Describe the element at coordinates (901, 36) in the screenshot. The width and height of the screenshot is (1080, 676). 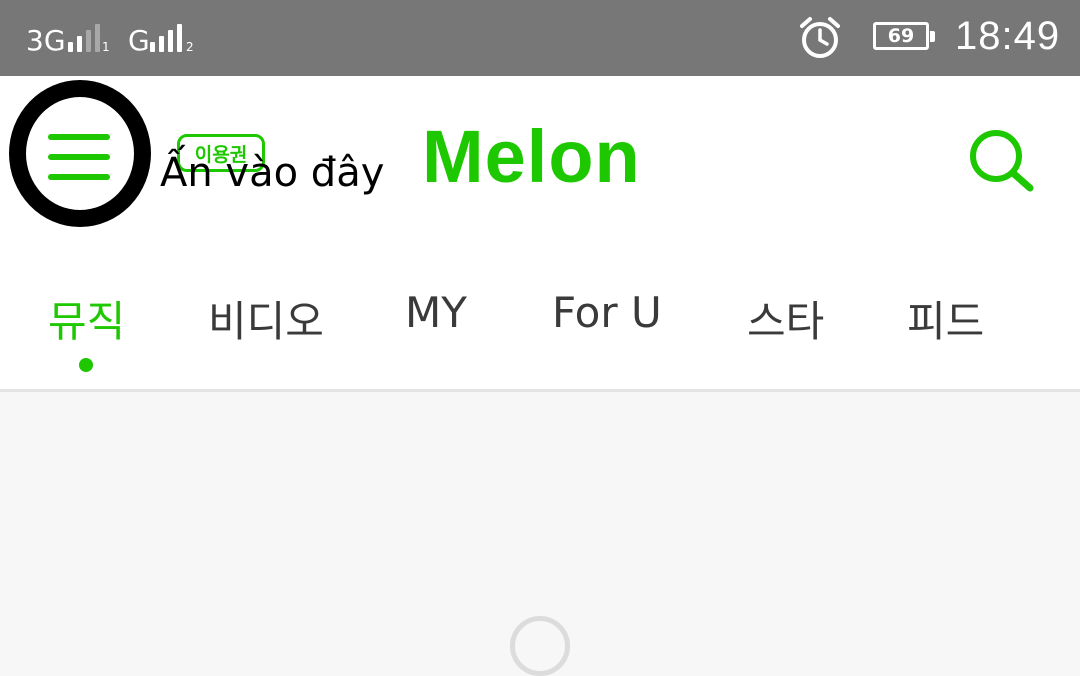
I see `battery-level: 69` at that location.